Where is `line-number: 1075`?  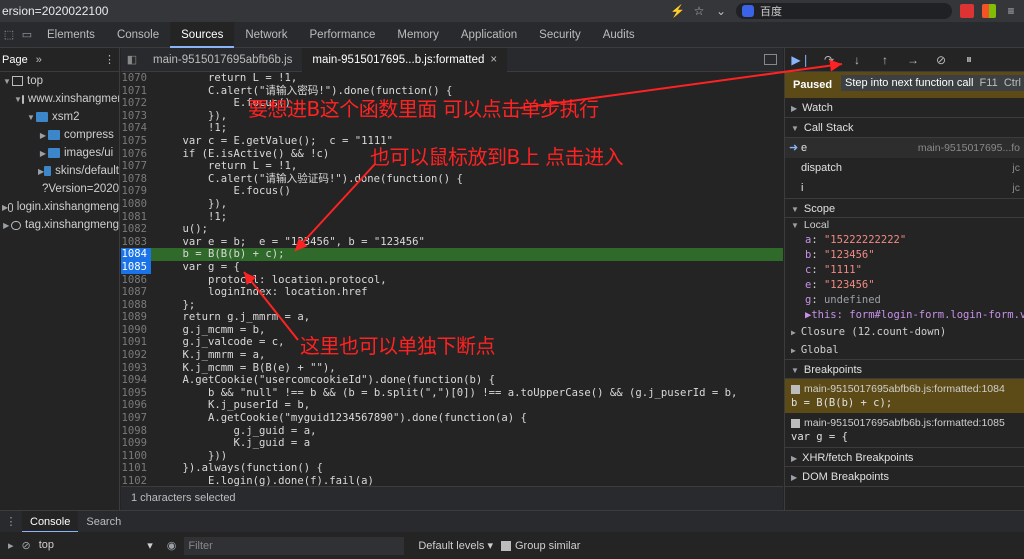 line-number: 1075 is located at coordinates (136, 141).